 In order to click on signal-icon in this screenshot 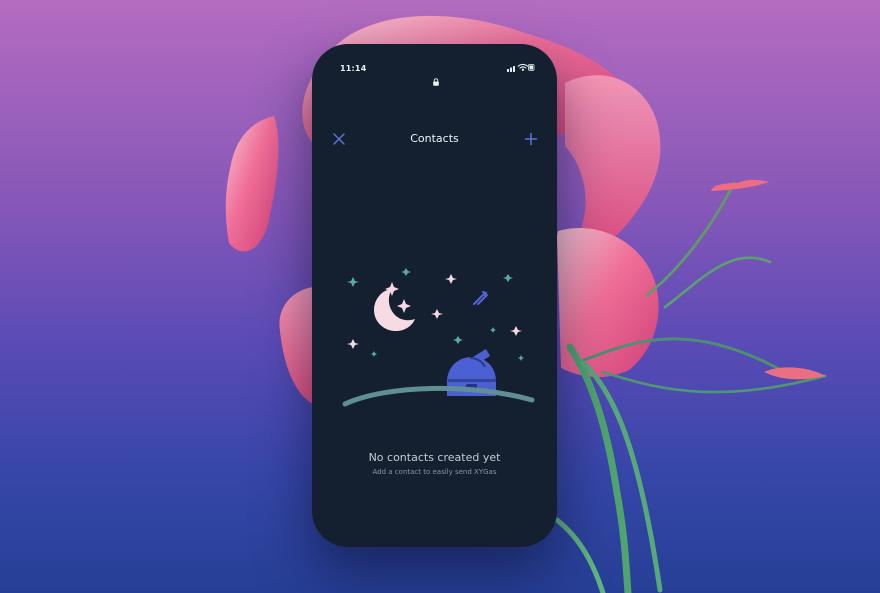, I will do `click(511, 69)`.